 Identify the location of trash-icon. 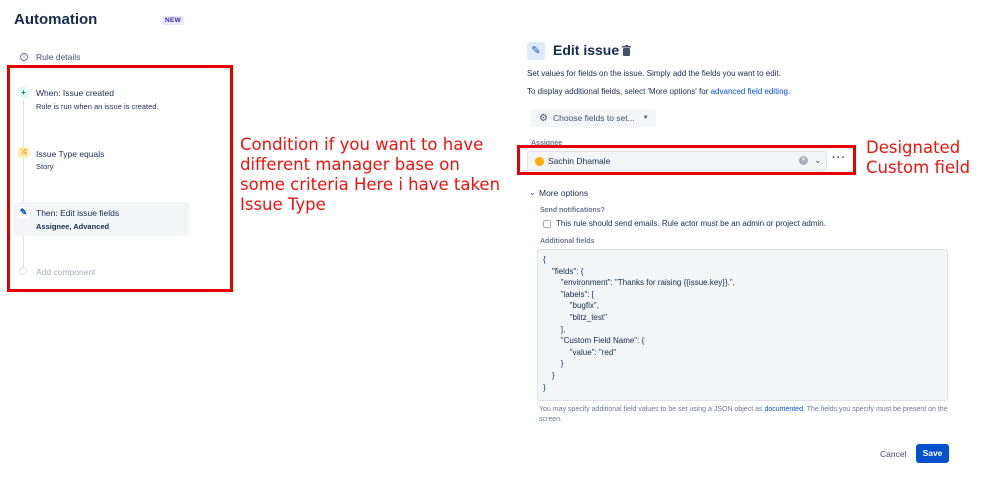
(626, 50).